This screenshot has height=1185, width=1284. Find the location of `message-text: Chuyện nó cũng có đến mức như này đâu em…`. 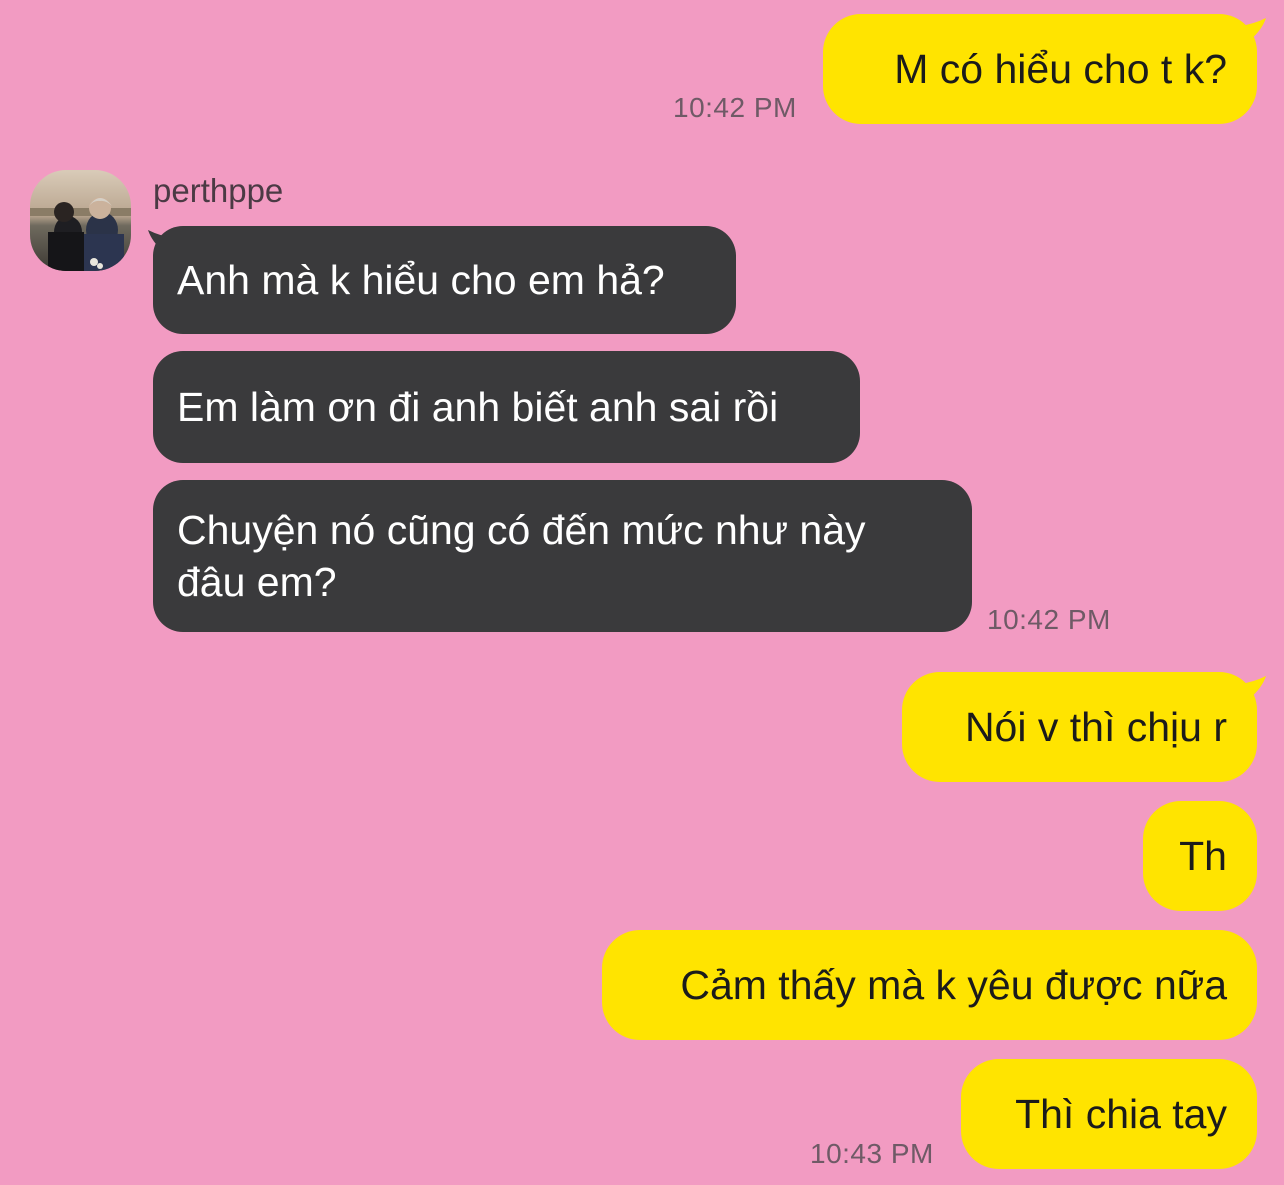

message-text: Chuyện nó cũng có đến mức như này đâu em… is located at coordinates (521, 556).